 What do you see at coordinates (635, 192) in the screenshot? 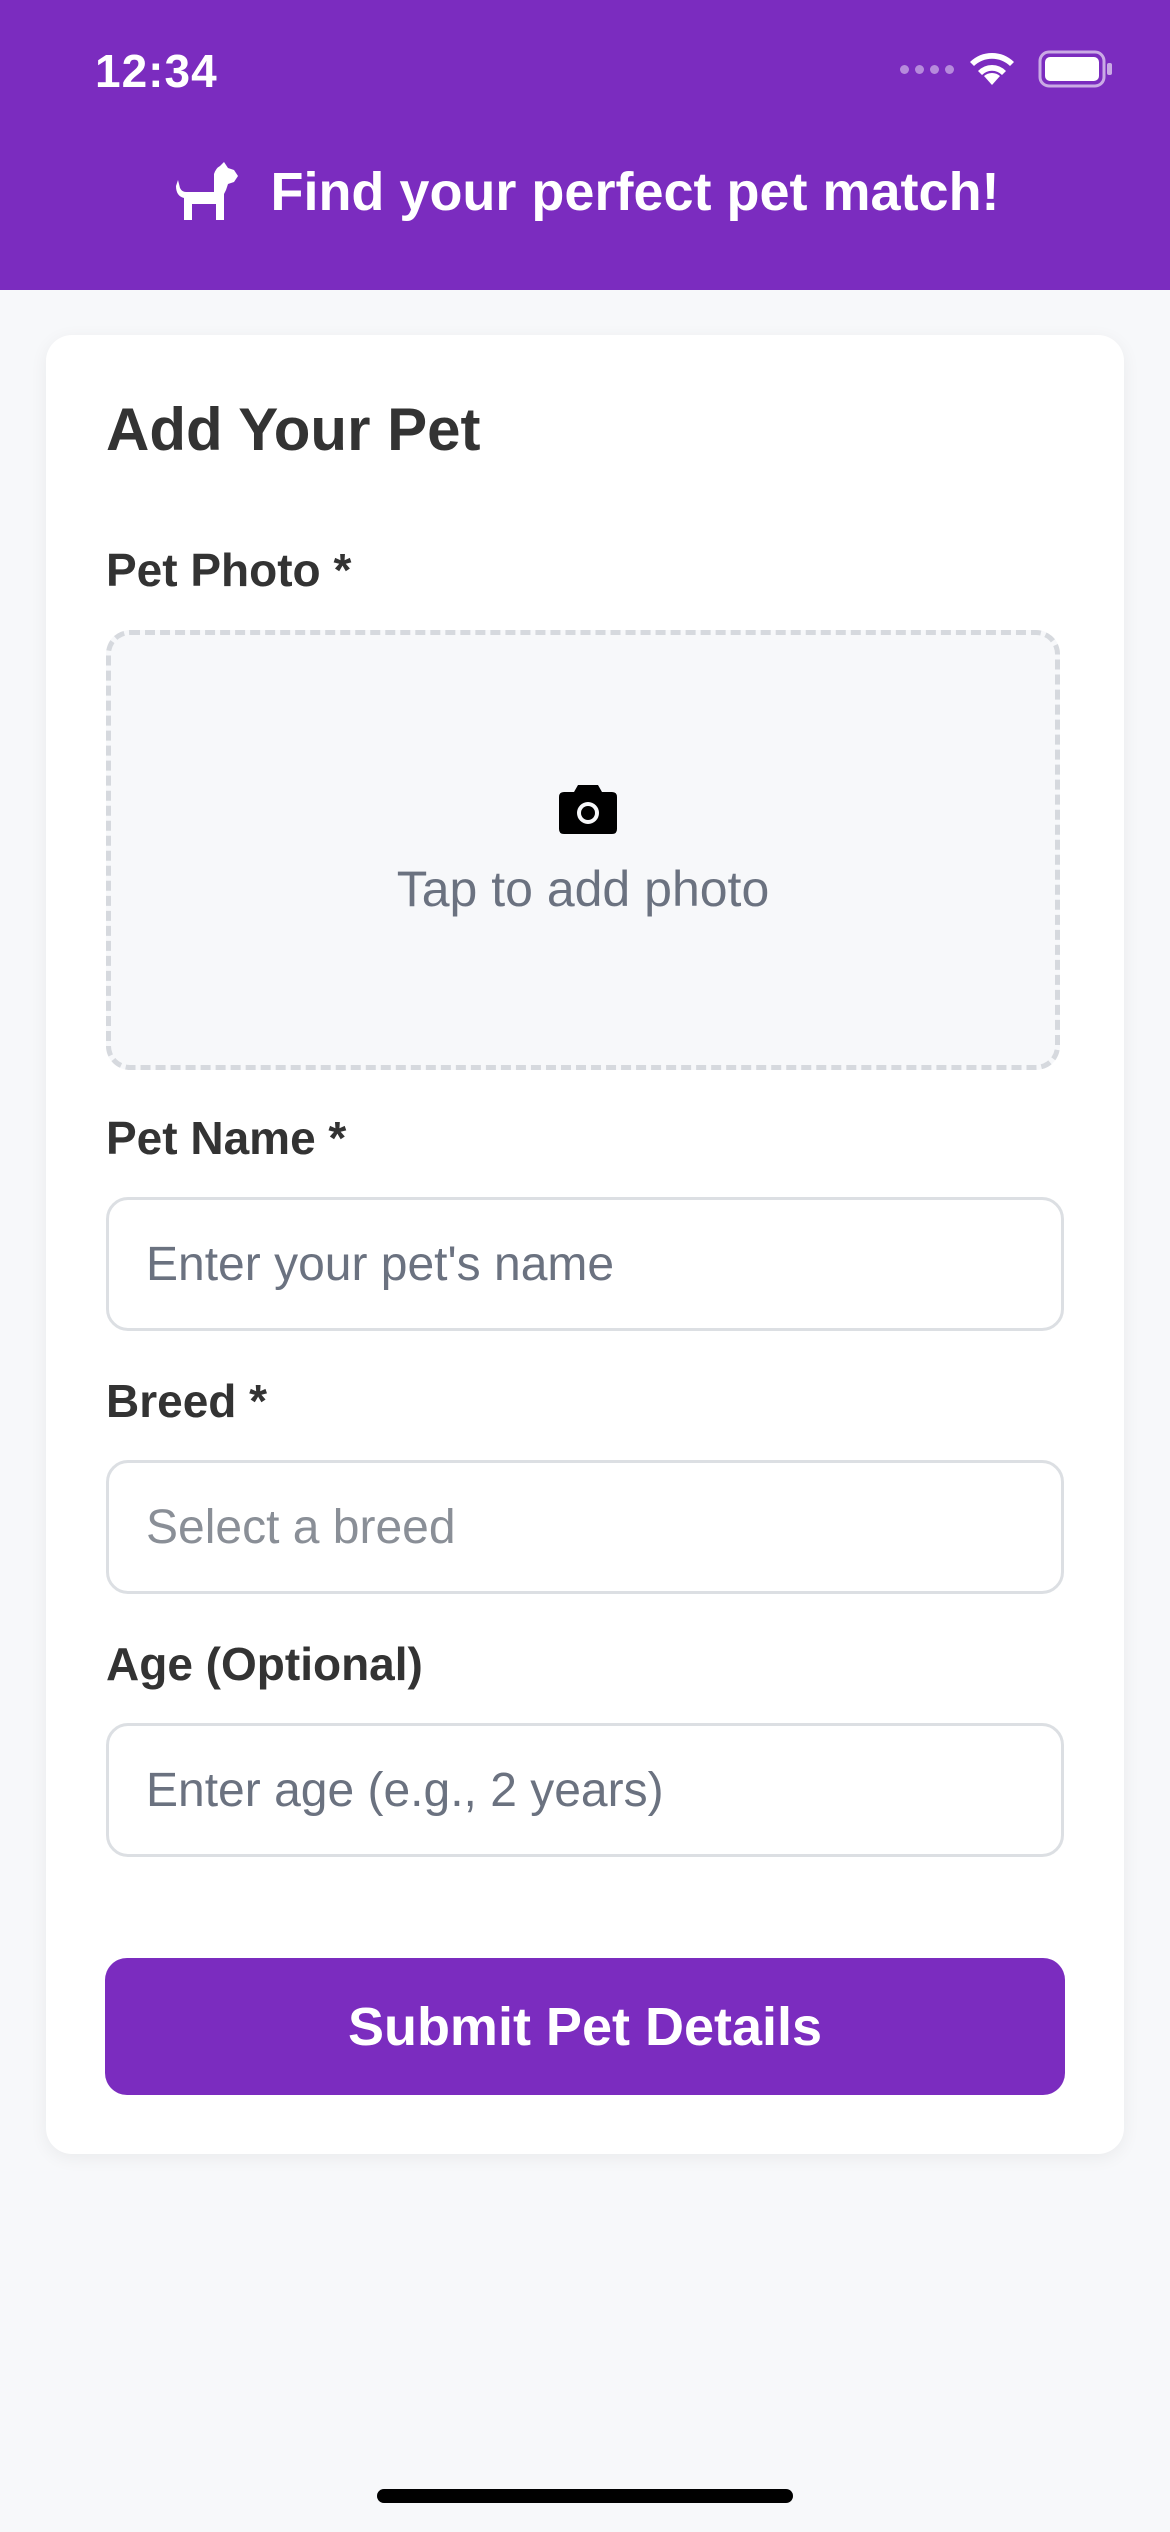
I see `header-title: Find your perfect pet match!` at bounding box center [635, 192].